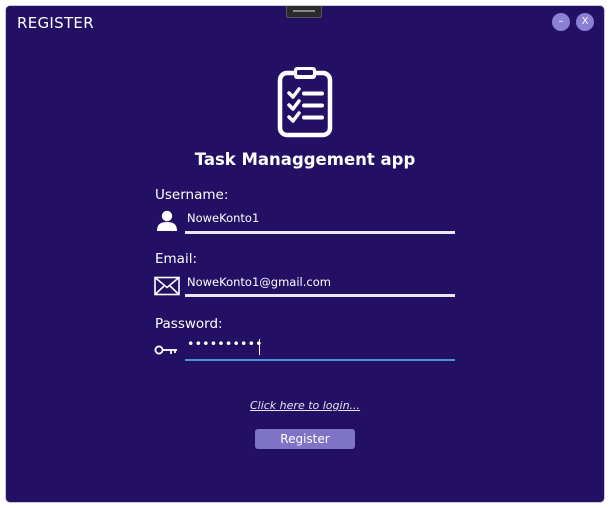 This screenshot has width=611, height=508. Describe the element at coordinates (259, 282) in the screenshot. I see `email-input: NoweKonto1@gmail.com` at that location.